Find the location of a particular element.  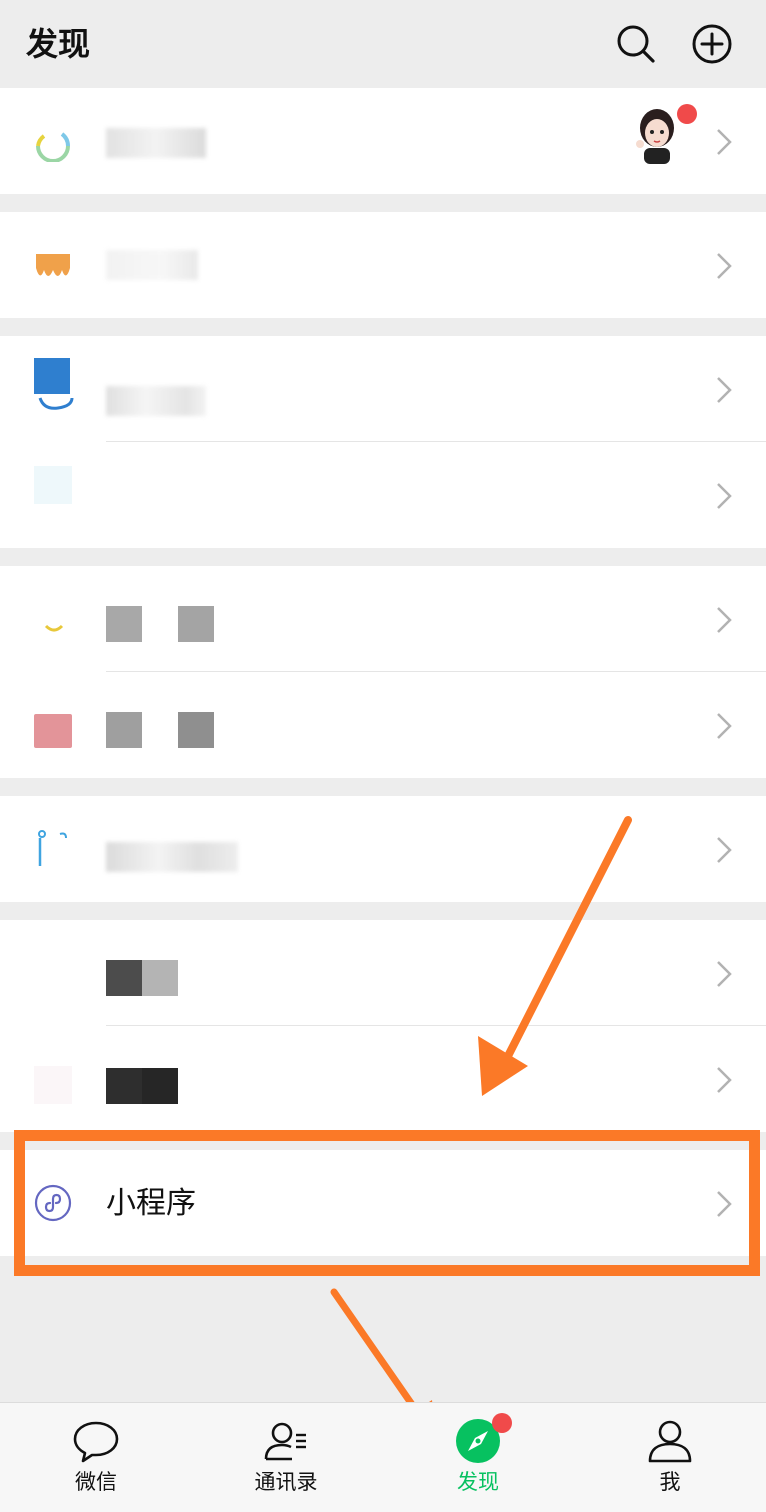

avatar is located at coordinates (655, 136).